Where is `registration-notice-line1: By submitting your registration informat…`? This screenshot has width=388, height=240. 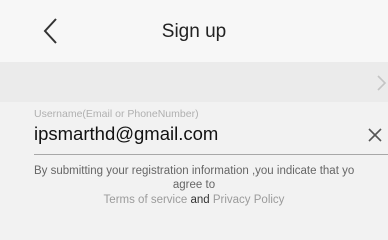
registration-notice-line1: By submitting your registration informat… is located at coordinates (194, 171).